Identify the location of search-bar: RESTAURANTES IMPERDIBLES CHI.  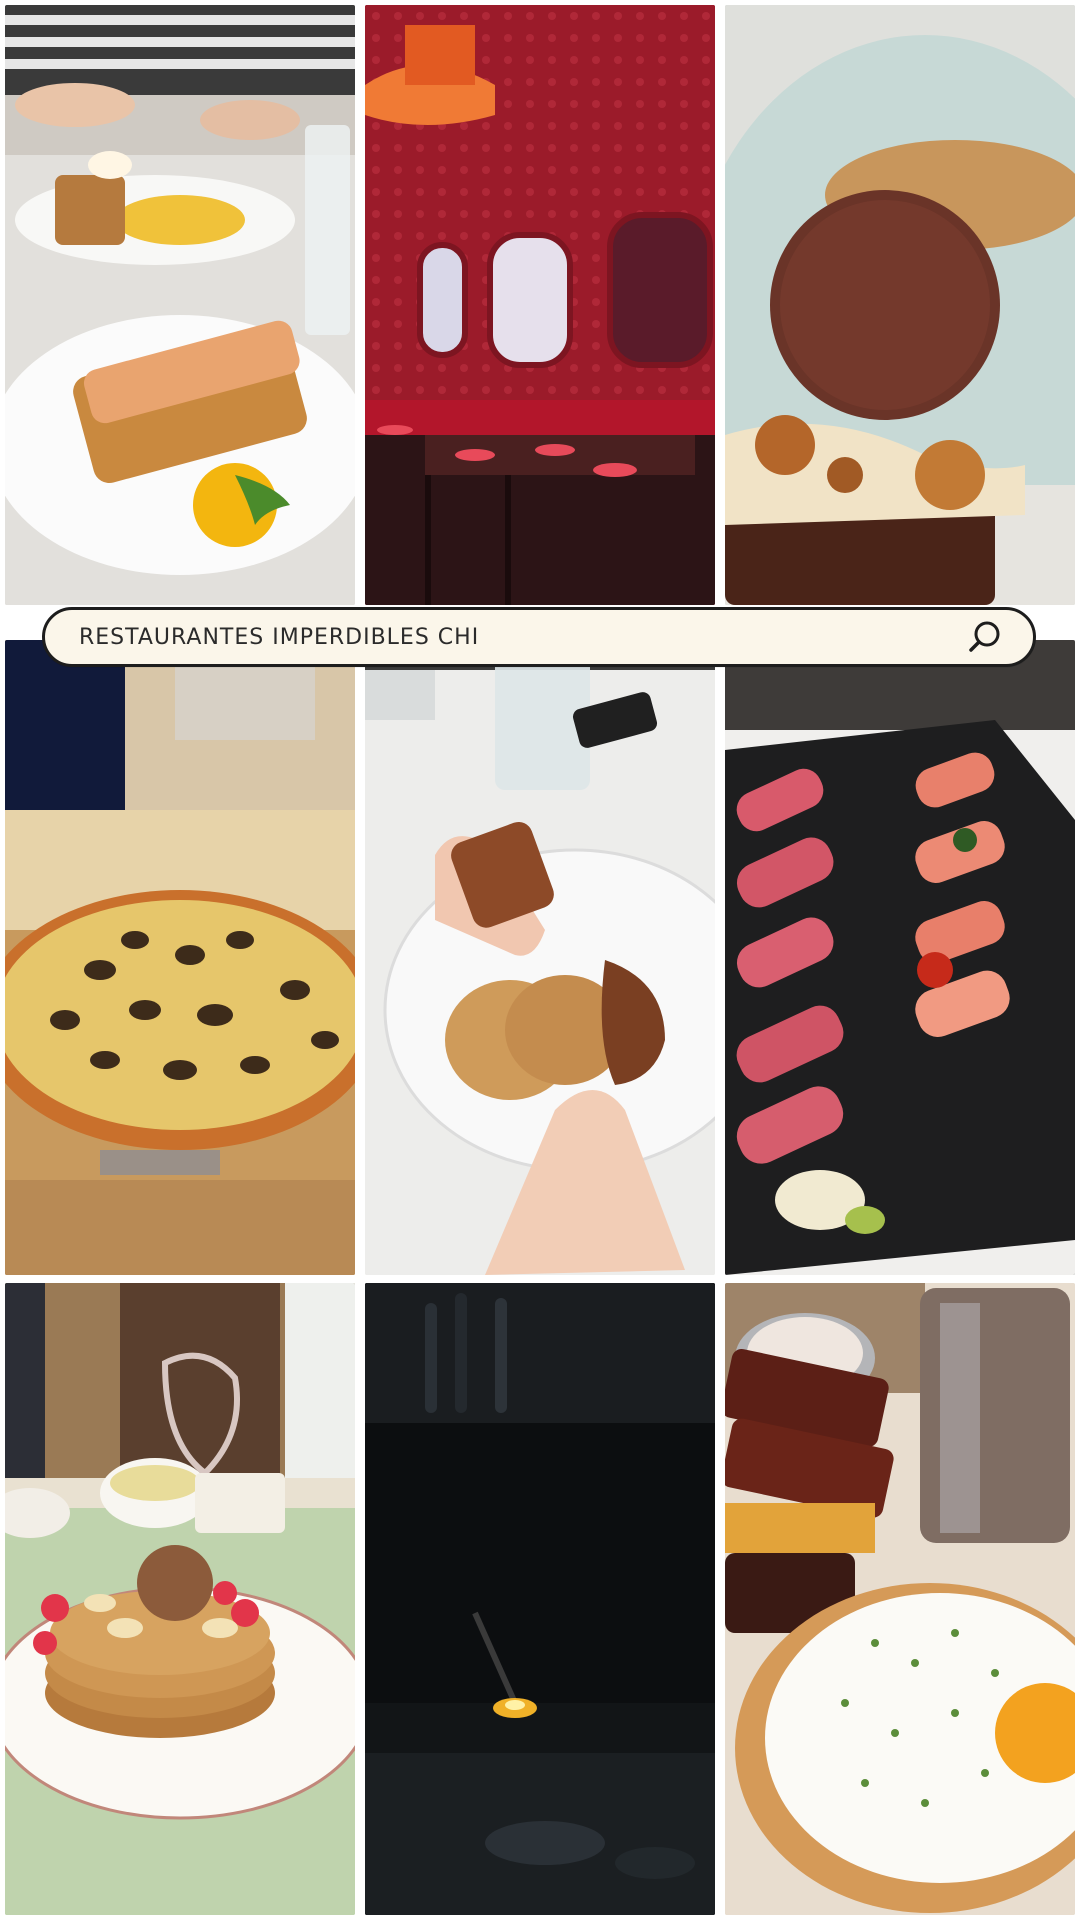
(539, 637).